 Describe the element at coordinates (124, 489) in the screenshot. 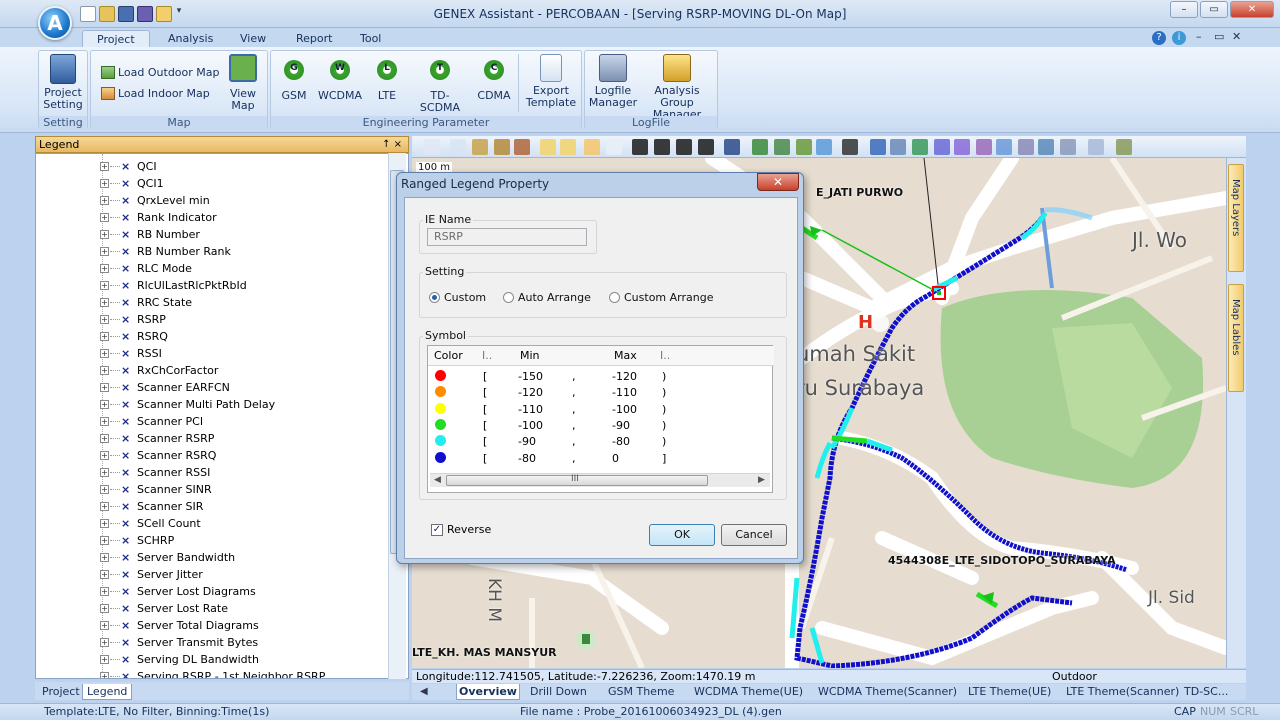

I see `legend-tree-item: + ⨯ Scanner SINR` at that location.